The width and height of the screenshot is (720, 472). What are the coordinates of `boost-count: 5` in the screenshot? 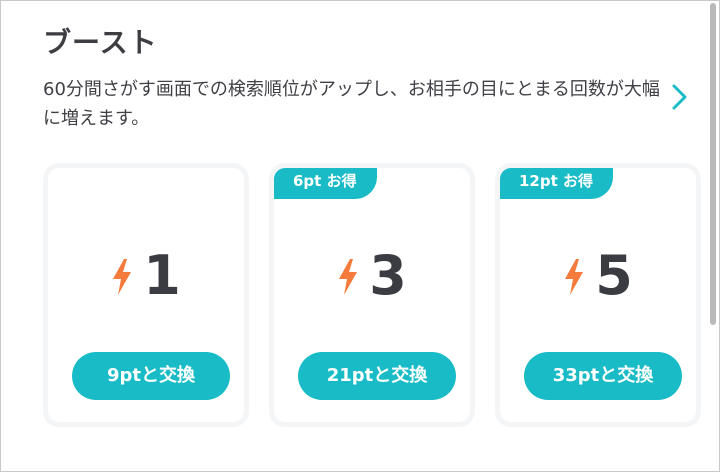 It's located at (614, 275).